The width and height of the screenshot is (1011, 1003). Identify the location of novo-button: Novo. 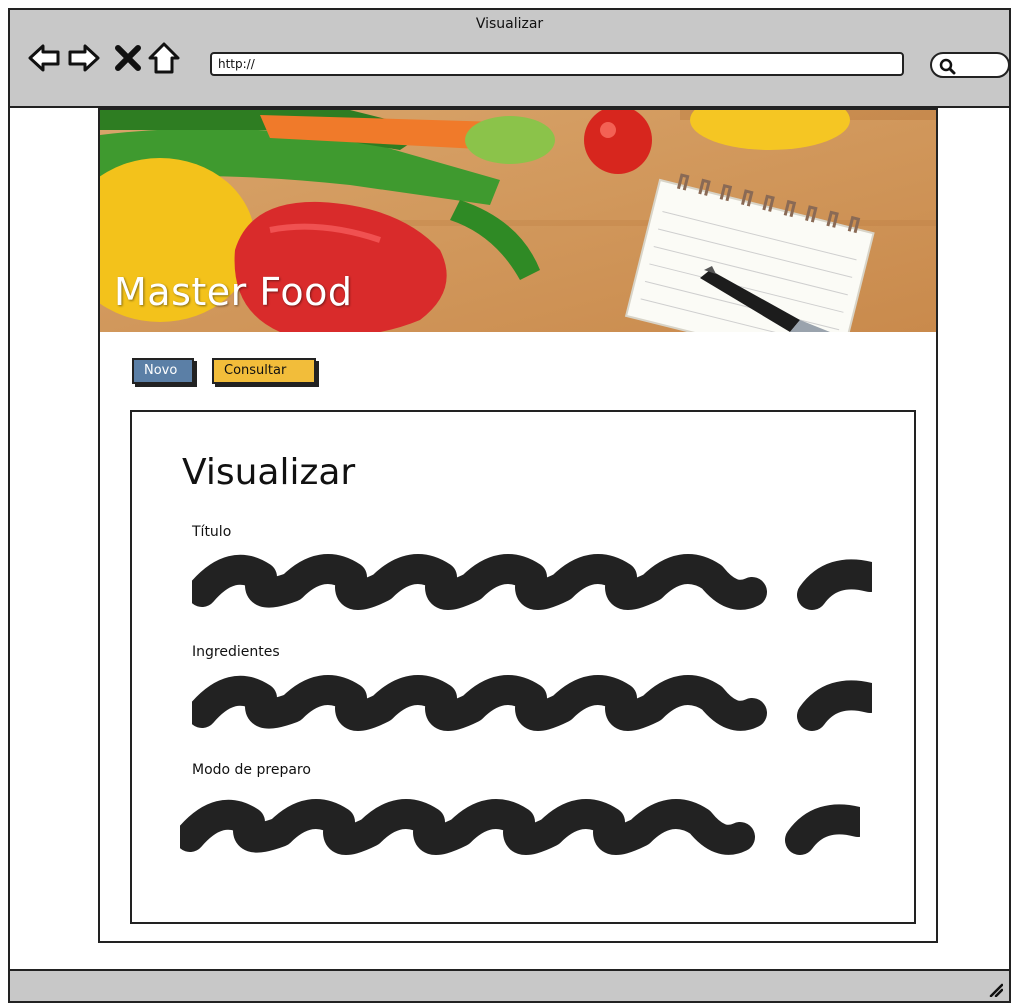
(163, 371).